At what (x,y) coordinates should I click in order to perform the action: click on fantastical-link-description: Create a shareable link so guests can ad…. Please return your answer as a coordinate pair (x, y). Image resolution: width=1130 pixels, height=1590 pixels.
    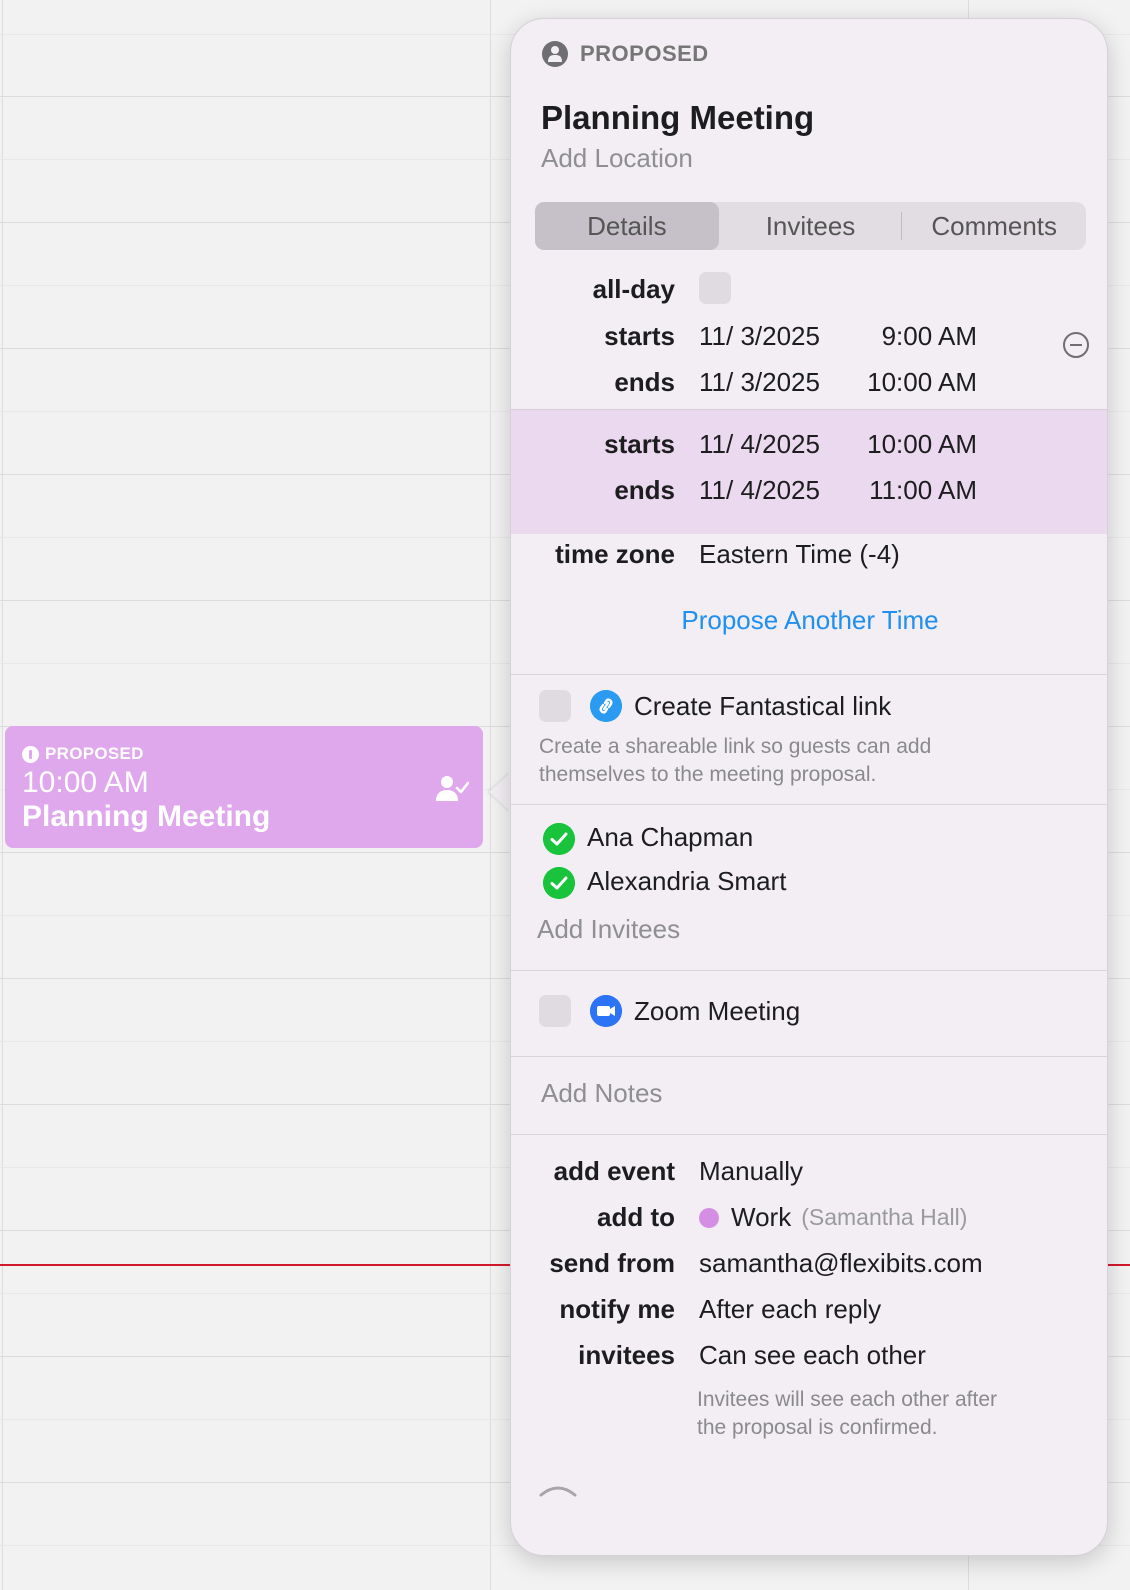
    Looking at the image, I should click on (735, 760).